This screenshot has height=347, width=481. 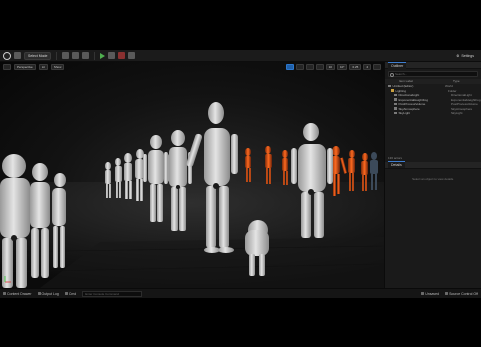 I want to click on details-empty-text: Select an object to view details., so click(x=433, y=178).